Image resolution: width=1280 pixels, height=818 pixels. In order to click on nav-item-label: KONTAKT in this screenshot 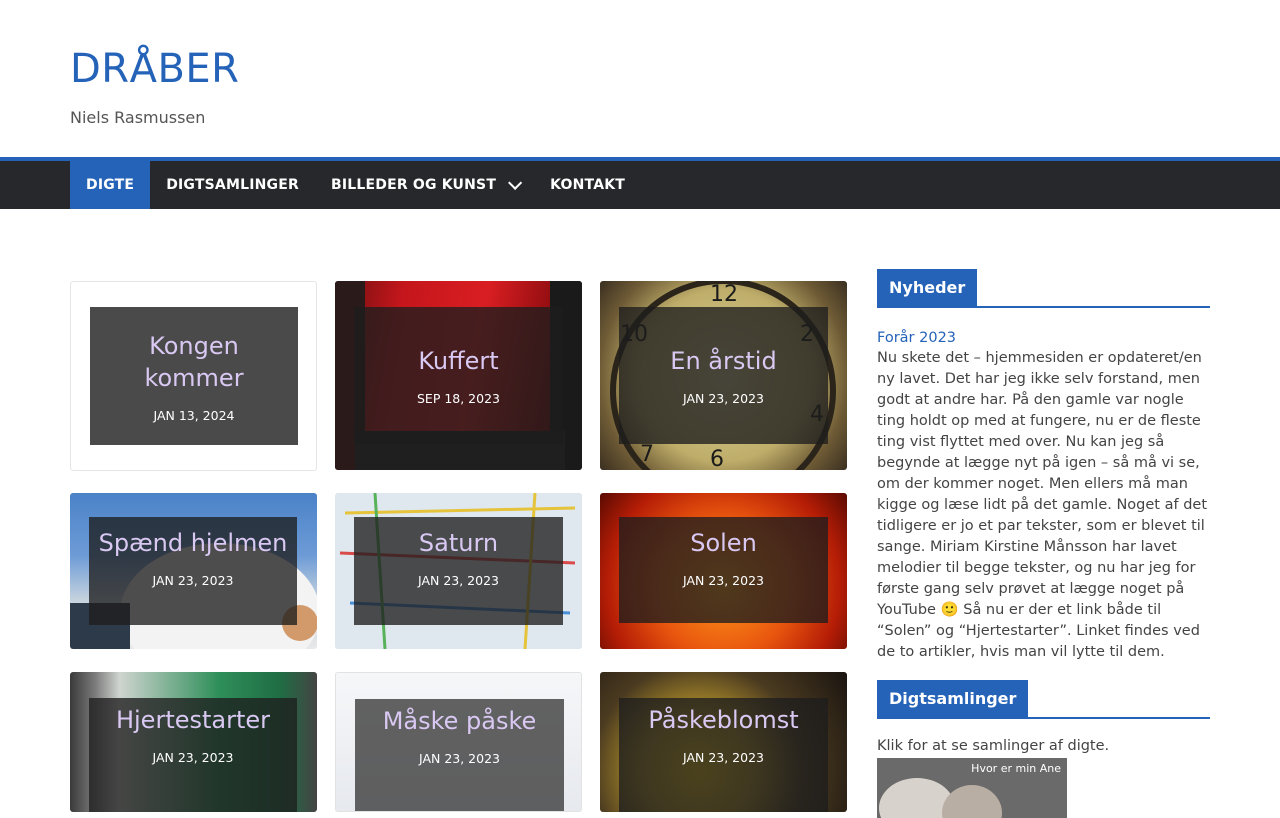, I will do `click(588, 185)`.